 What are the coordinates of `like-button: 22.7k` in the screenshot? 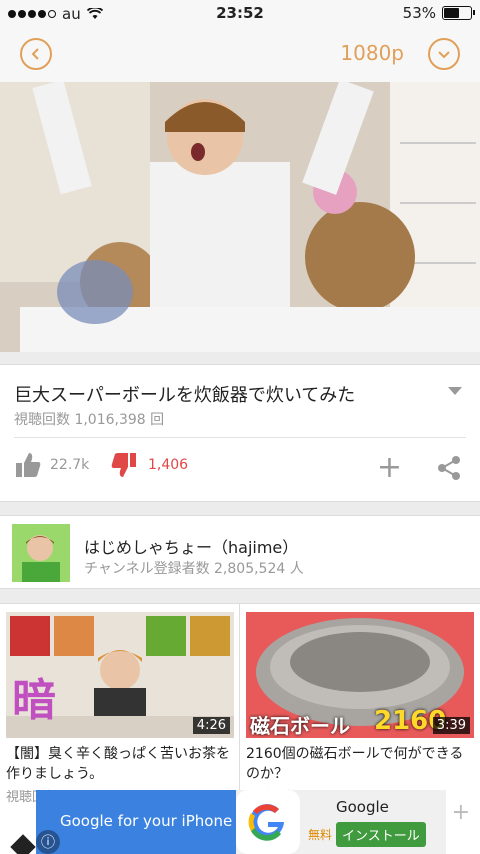 It's located at (51, 465).